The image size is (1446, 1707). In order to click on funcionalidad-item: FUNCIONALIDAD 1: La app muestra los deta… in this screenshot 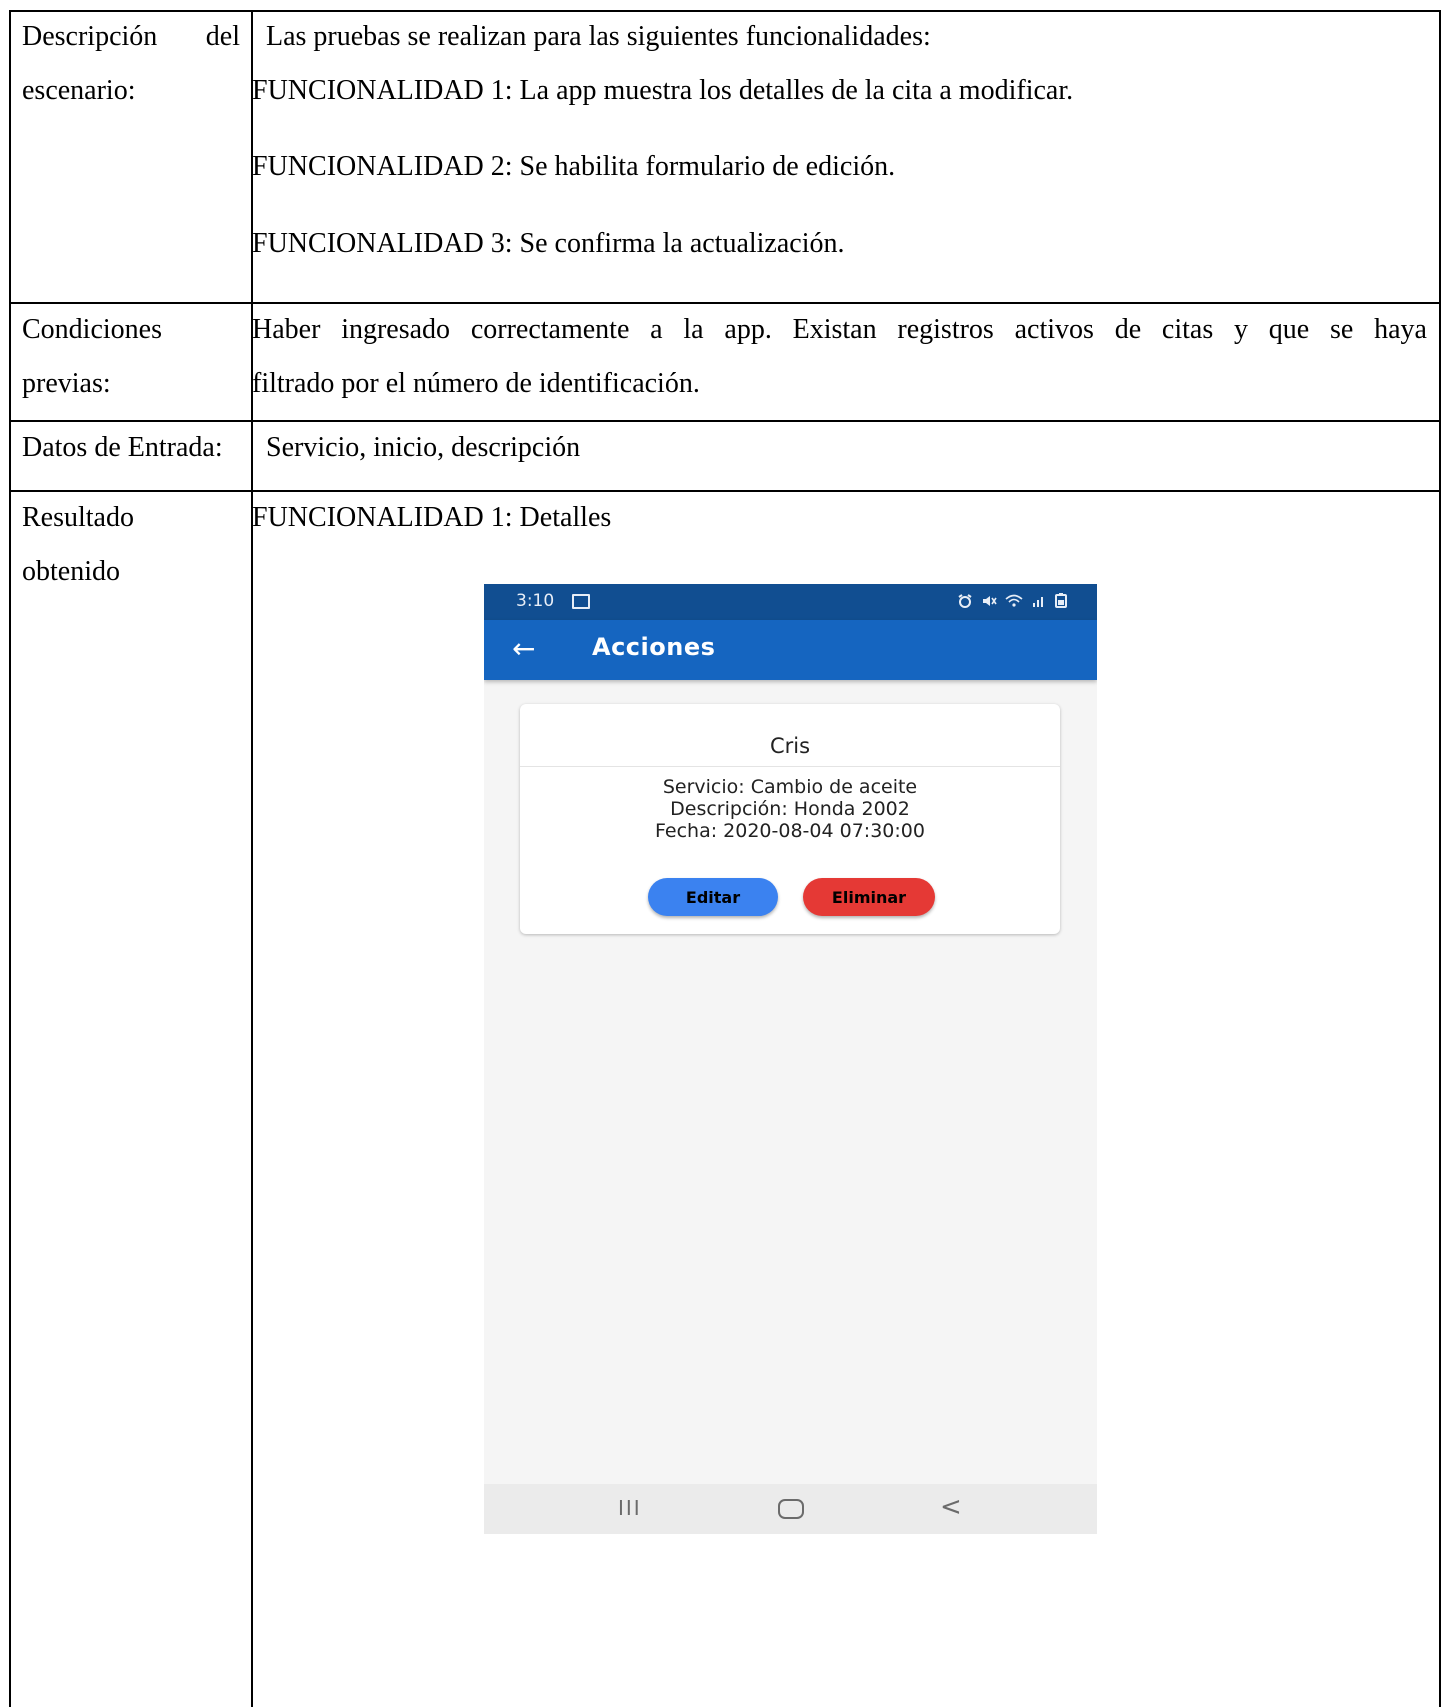, I will do `click(663, 90)`.